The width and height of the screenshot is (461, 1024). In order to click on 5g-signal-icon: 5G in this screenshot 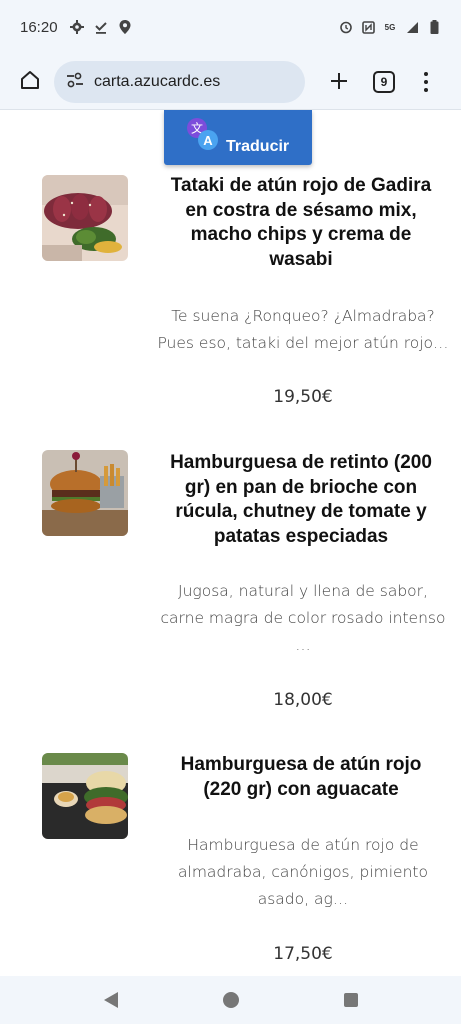, I will do `click(390, 27)`.